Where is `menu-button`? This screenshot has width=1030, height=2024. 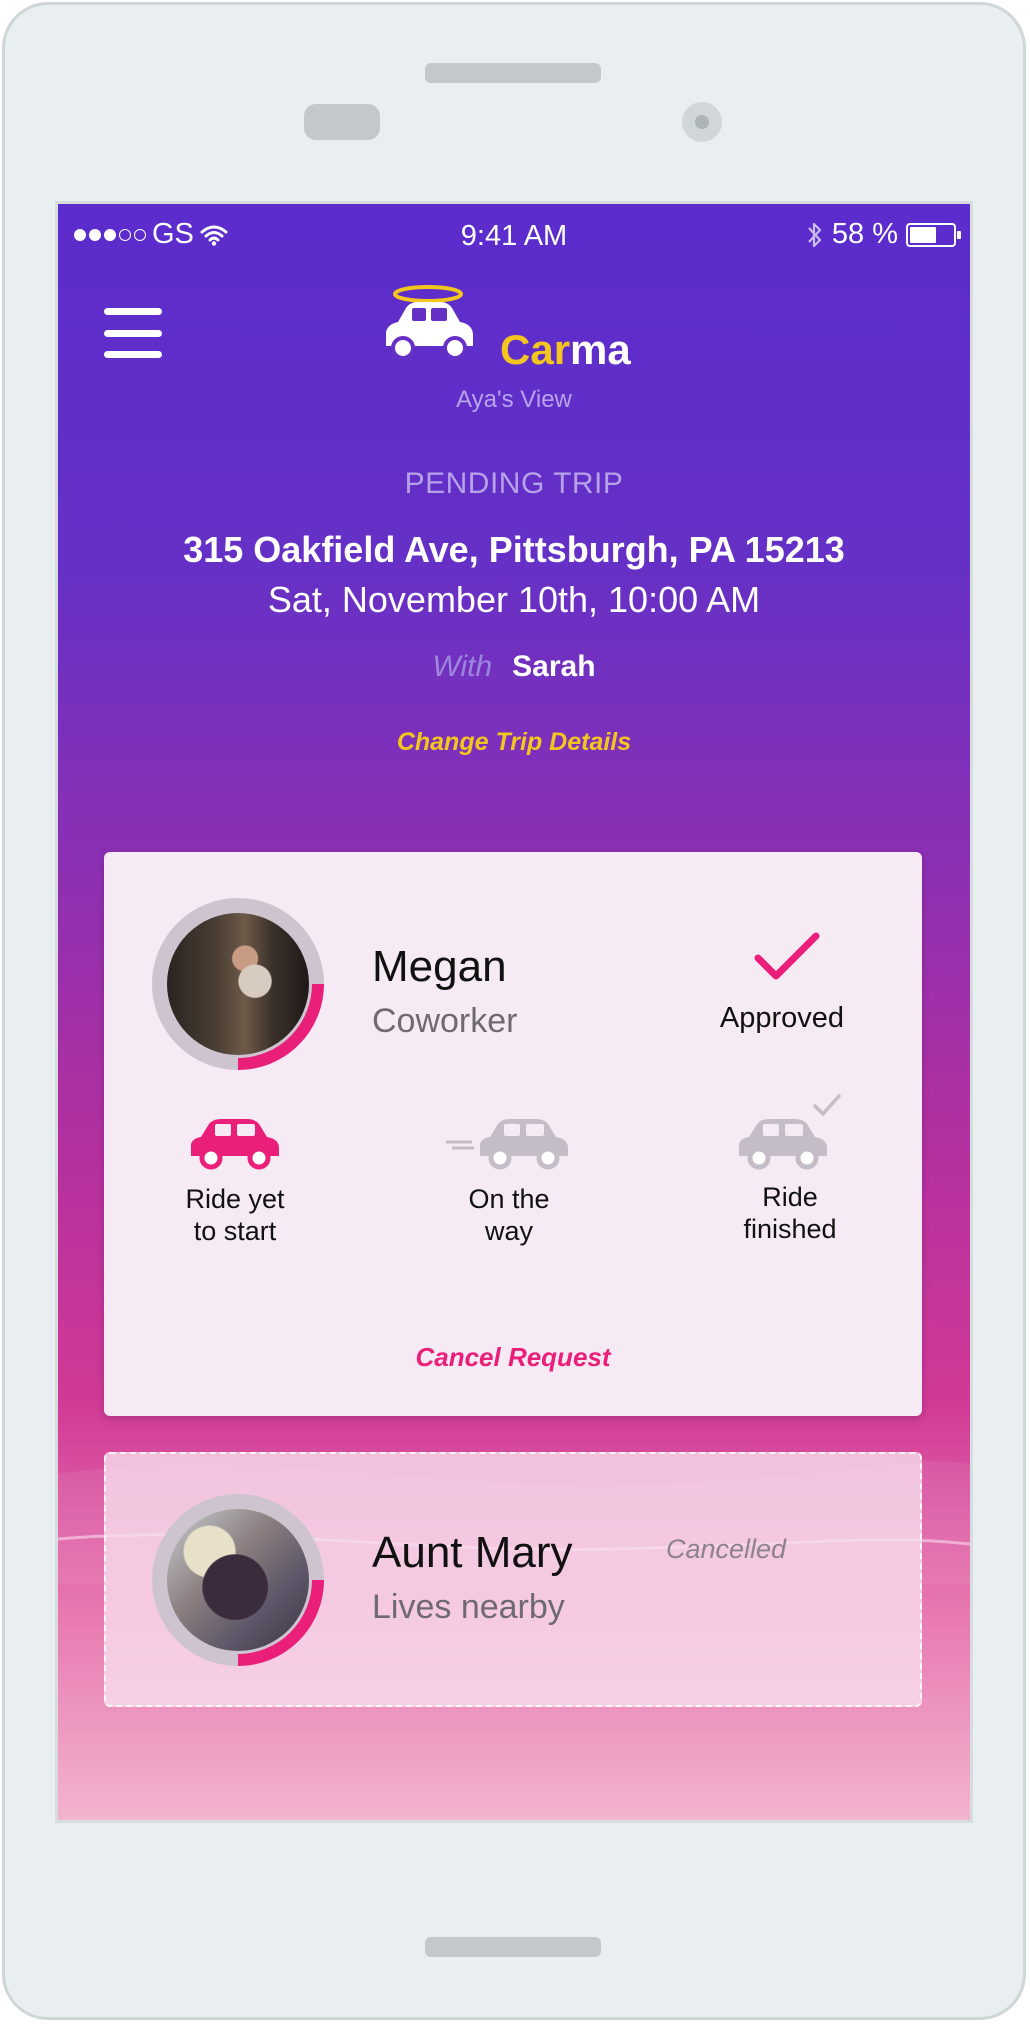 menu-button is located at coordinates (133, 333).